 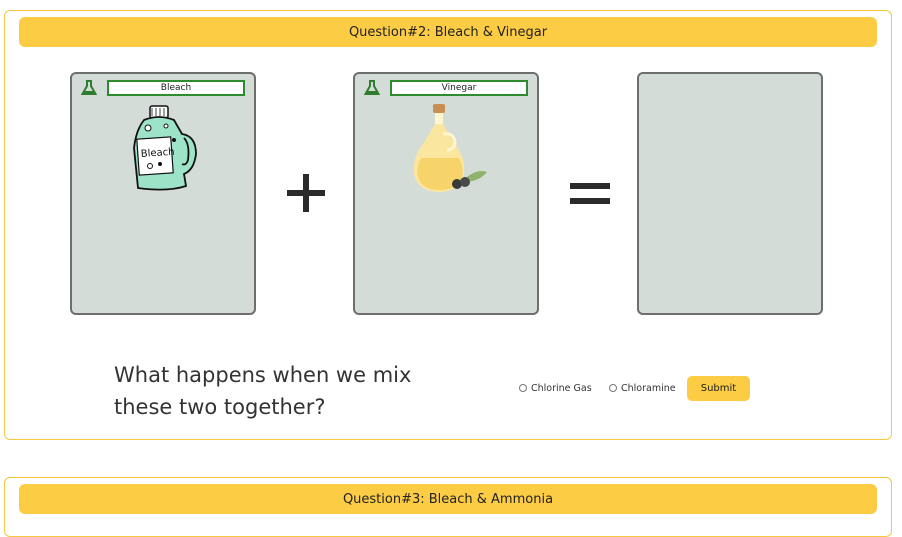 I want to click on question-title: Question#2: Bleach & Vinegar, so click(x=448, y=32).